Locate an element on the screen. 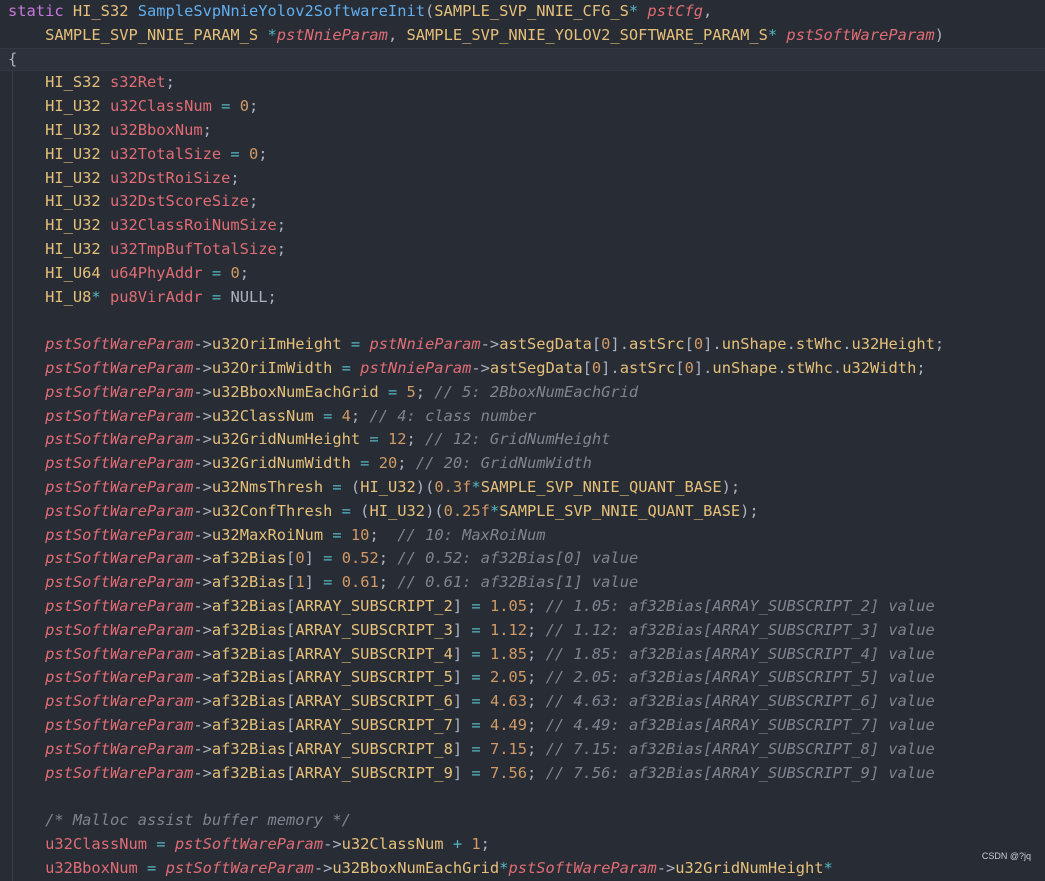 The width and height of the screenshot is (1045, 881). code-line: HI_U32 u32BboxNum; is located at coordinates (522, 131).